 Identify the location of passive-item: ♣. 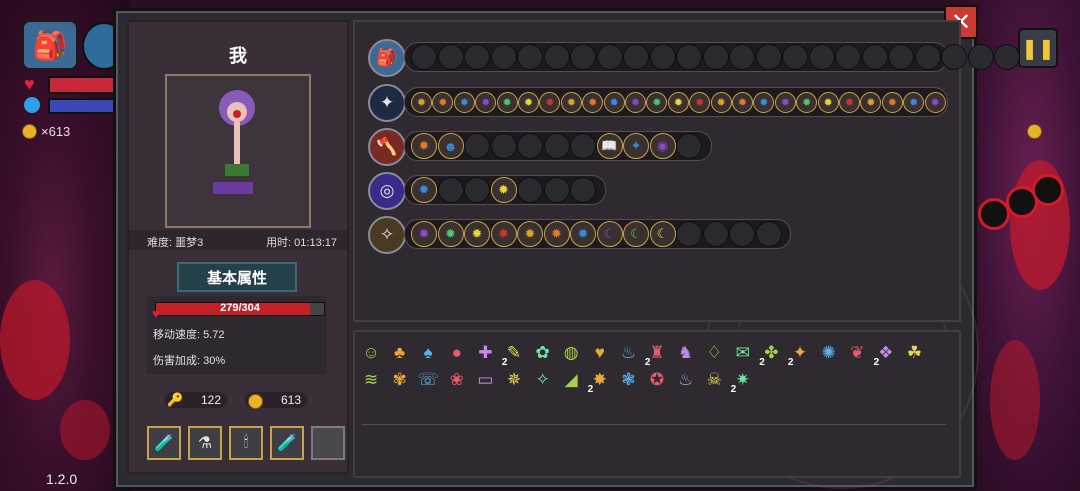
(400, 353).